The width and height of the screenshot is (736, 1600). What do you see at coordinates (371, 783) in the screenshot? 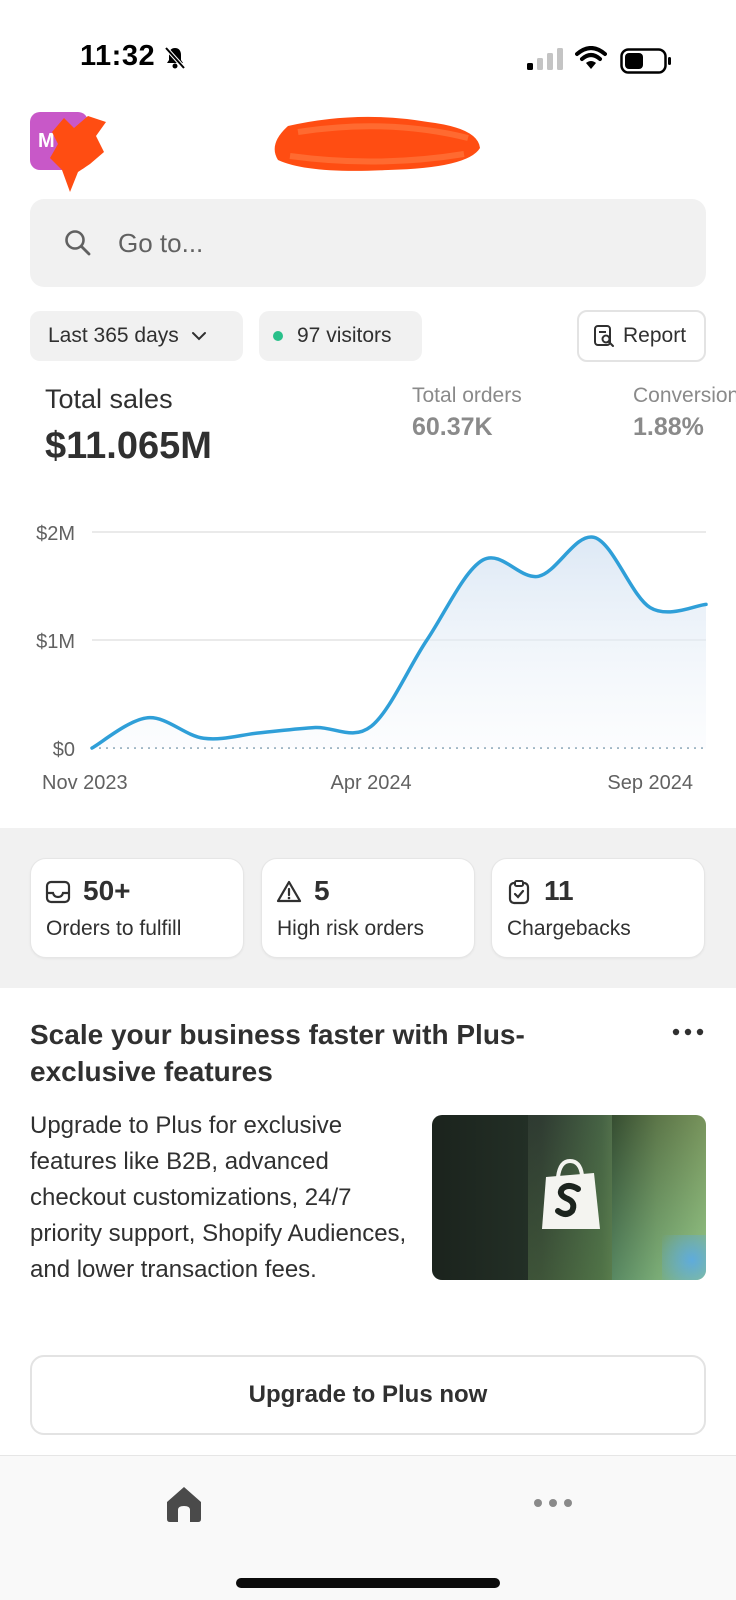
I see `x-tick-label: Apr 2024` at bounding box center [371, 783].